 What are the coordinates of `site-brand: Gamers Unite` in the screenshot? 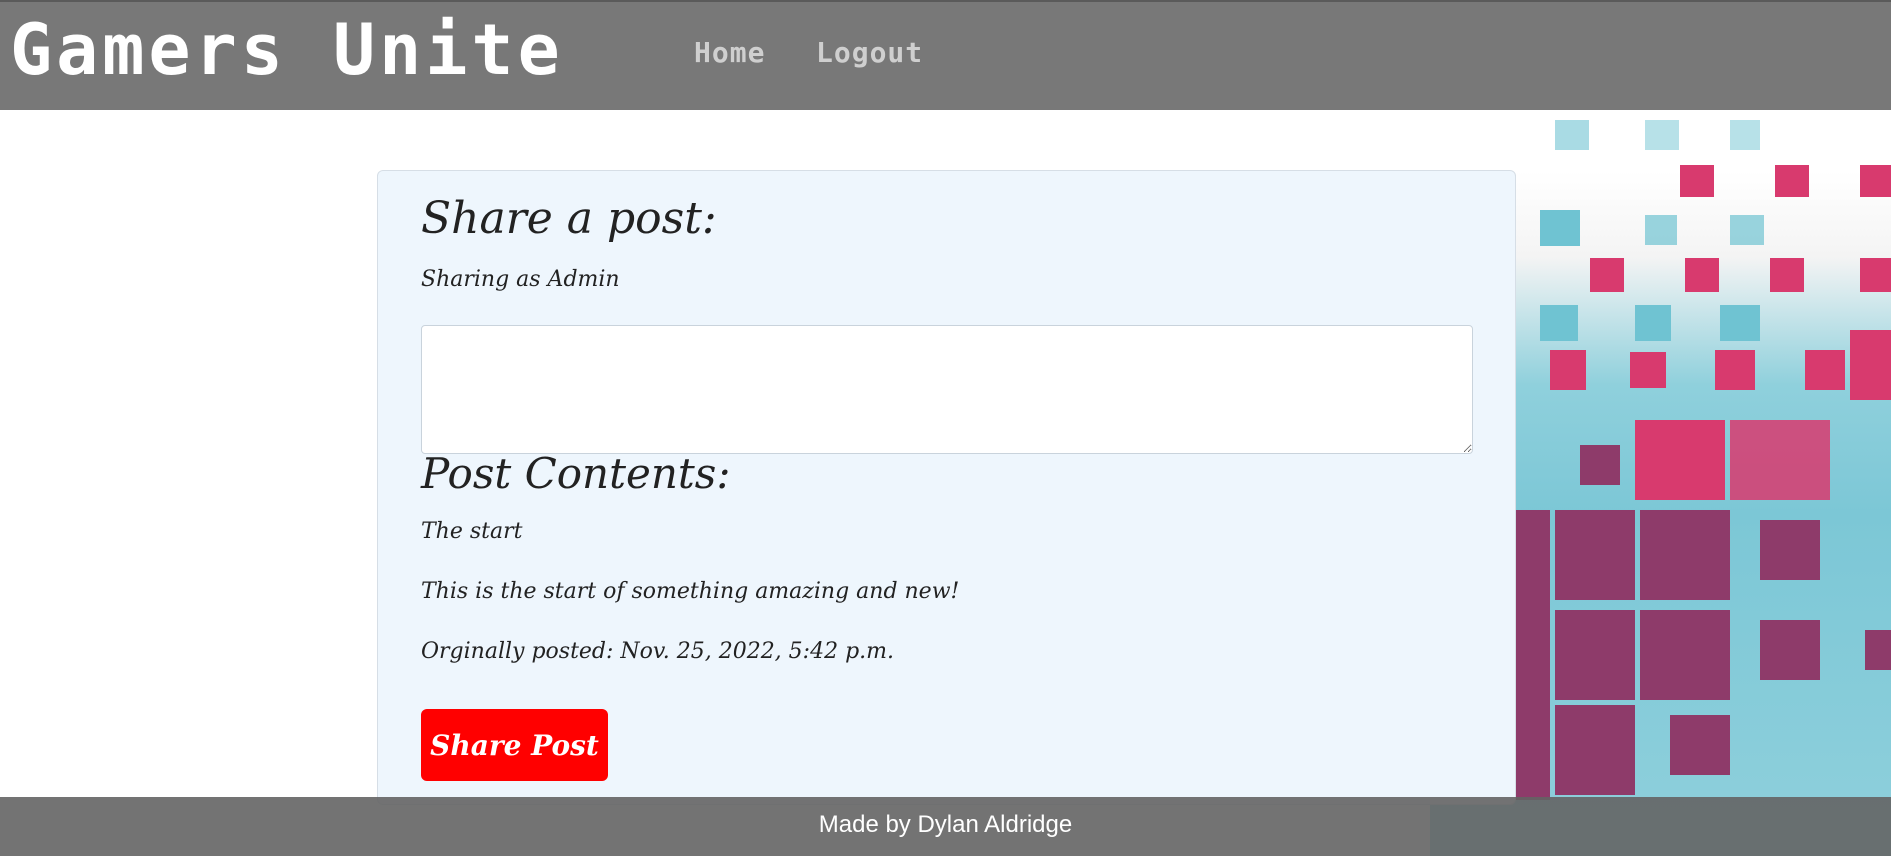 It's located at (287, 50).